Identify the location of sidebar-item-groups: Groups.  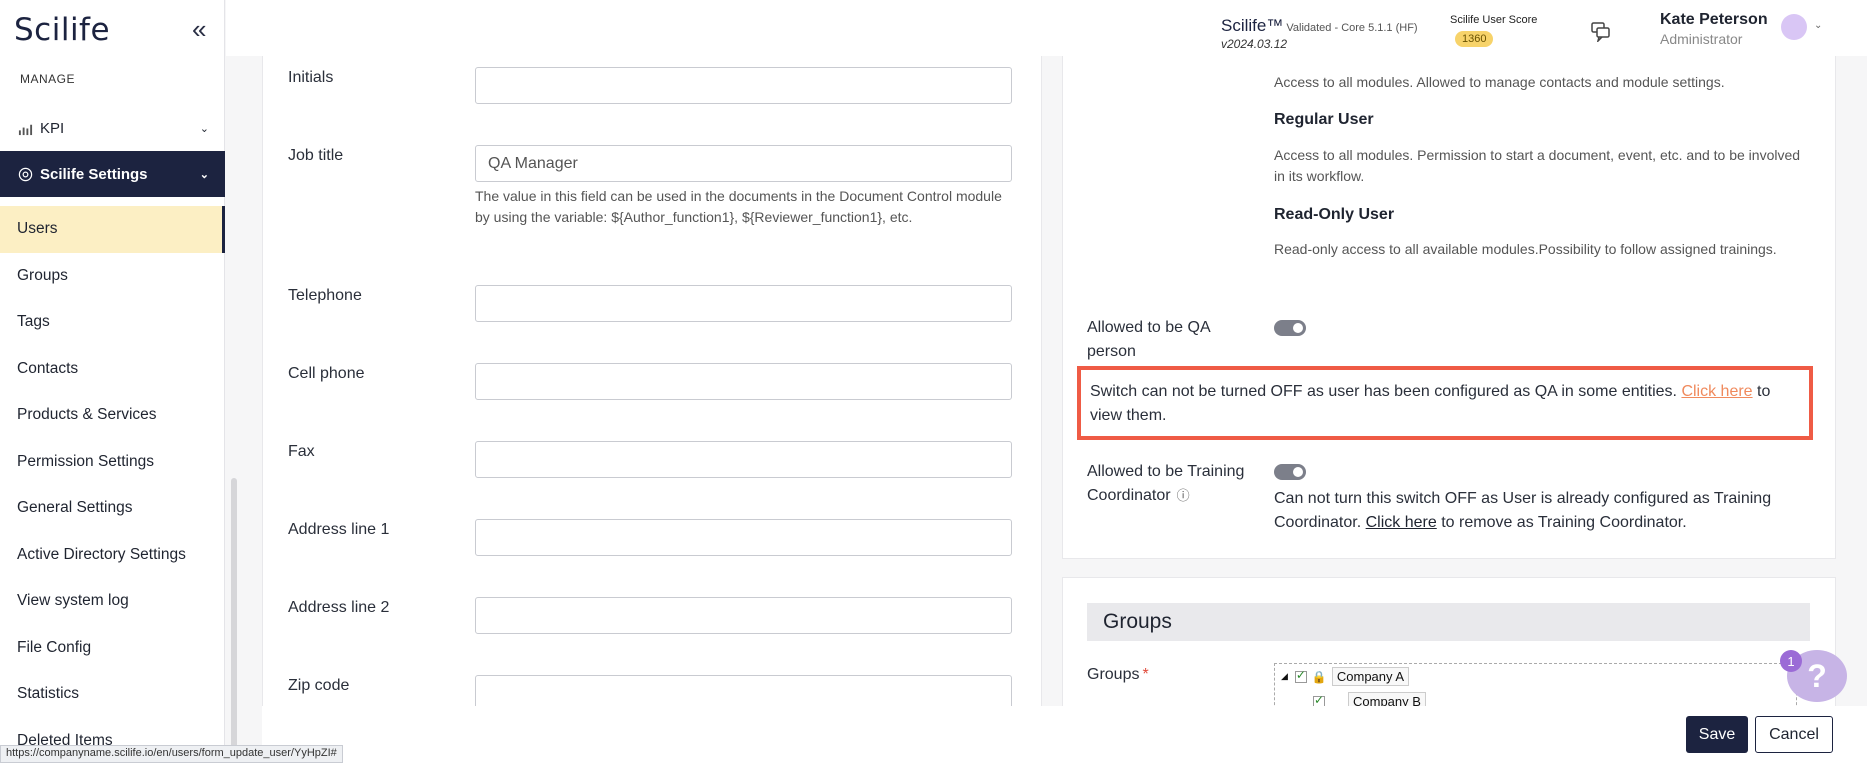
(112, 276).